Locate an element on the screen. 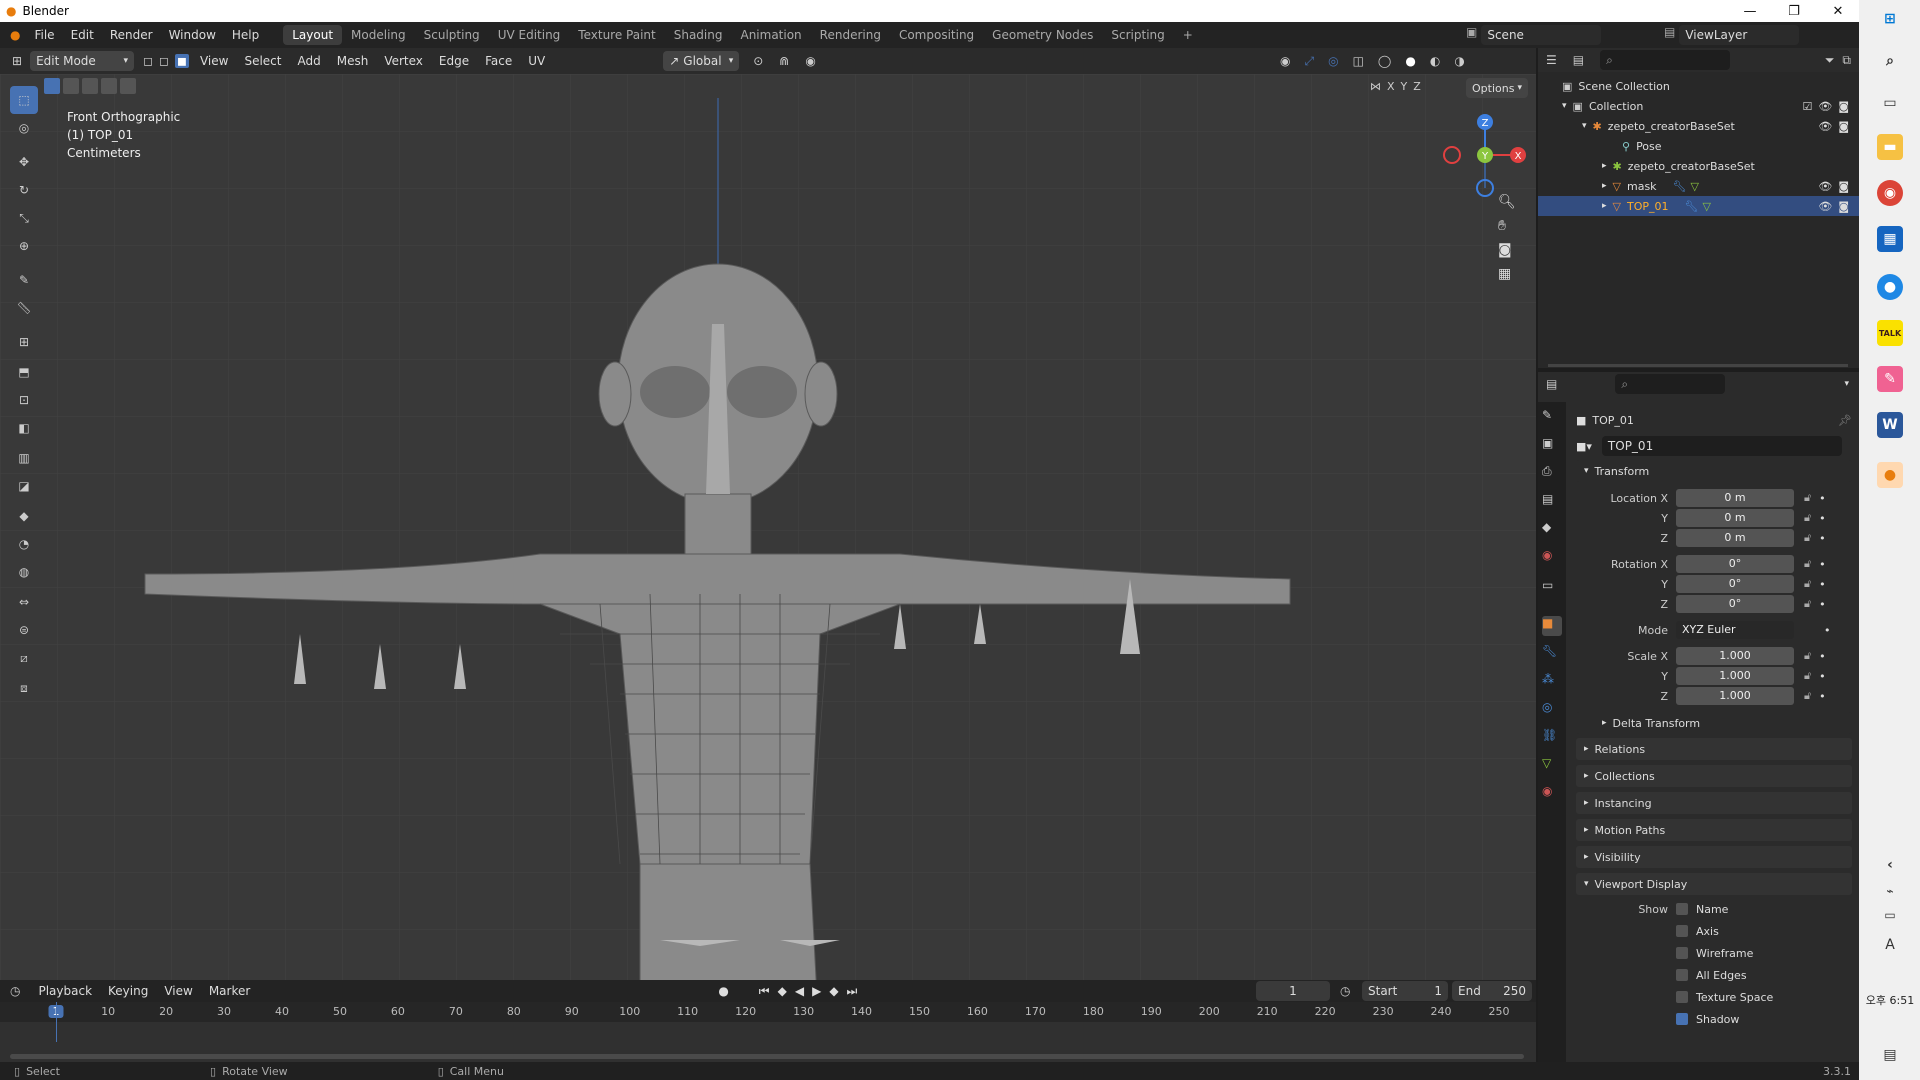 The width and height of the screenshot is (1920, 1080). grid-view-icon: ▦ is located at coordinates (1507, 274).